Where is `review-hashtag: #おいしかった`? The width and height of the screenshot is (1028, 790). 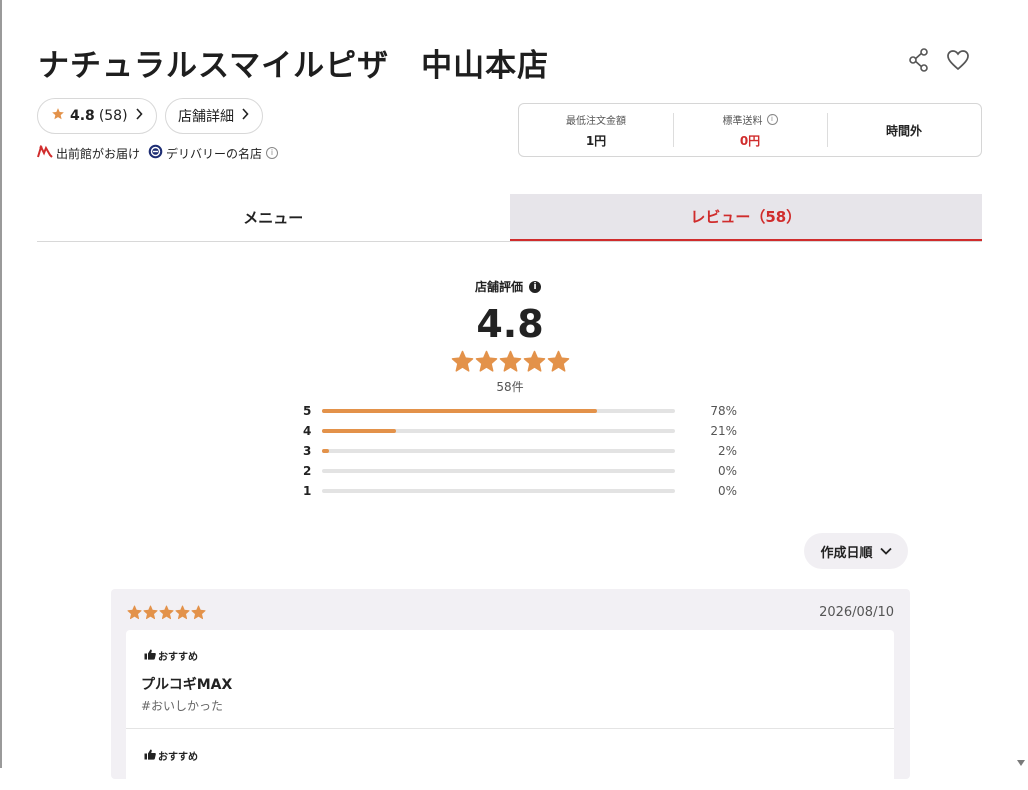
review-hashtag: #おいしかった is located at coordinates (182, 706).